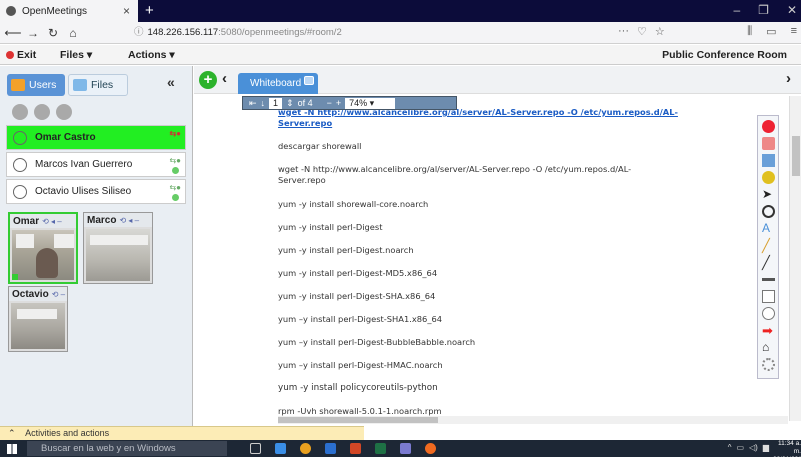 This screenshot has height=464, width=801. Describe the element at coordinates (305, 448) in the screenshot. I see `firefox-icon` at that location.